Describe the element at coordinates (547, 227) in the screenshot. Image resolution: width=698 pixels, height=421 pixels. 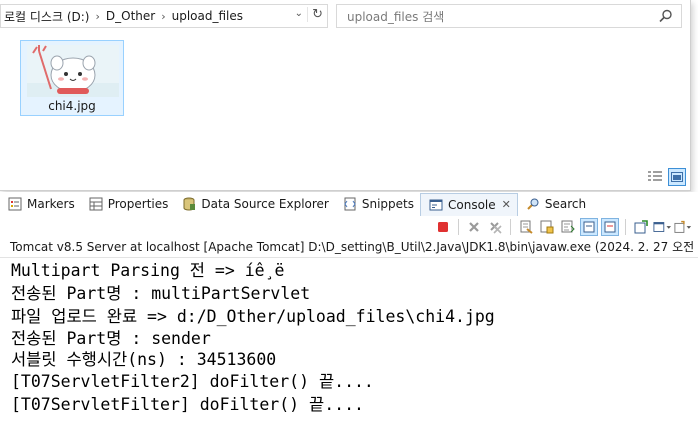
I see `scroll-lock-icon` at that location.